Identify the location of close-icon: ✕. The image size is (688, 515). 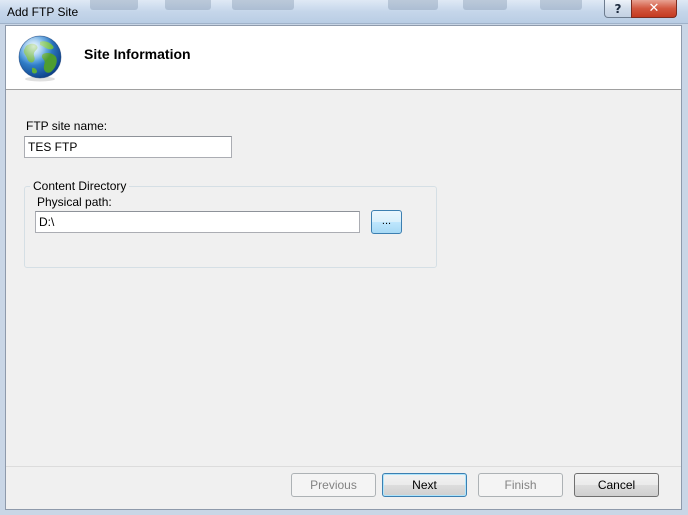
(654, 8).